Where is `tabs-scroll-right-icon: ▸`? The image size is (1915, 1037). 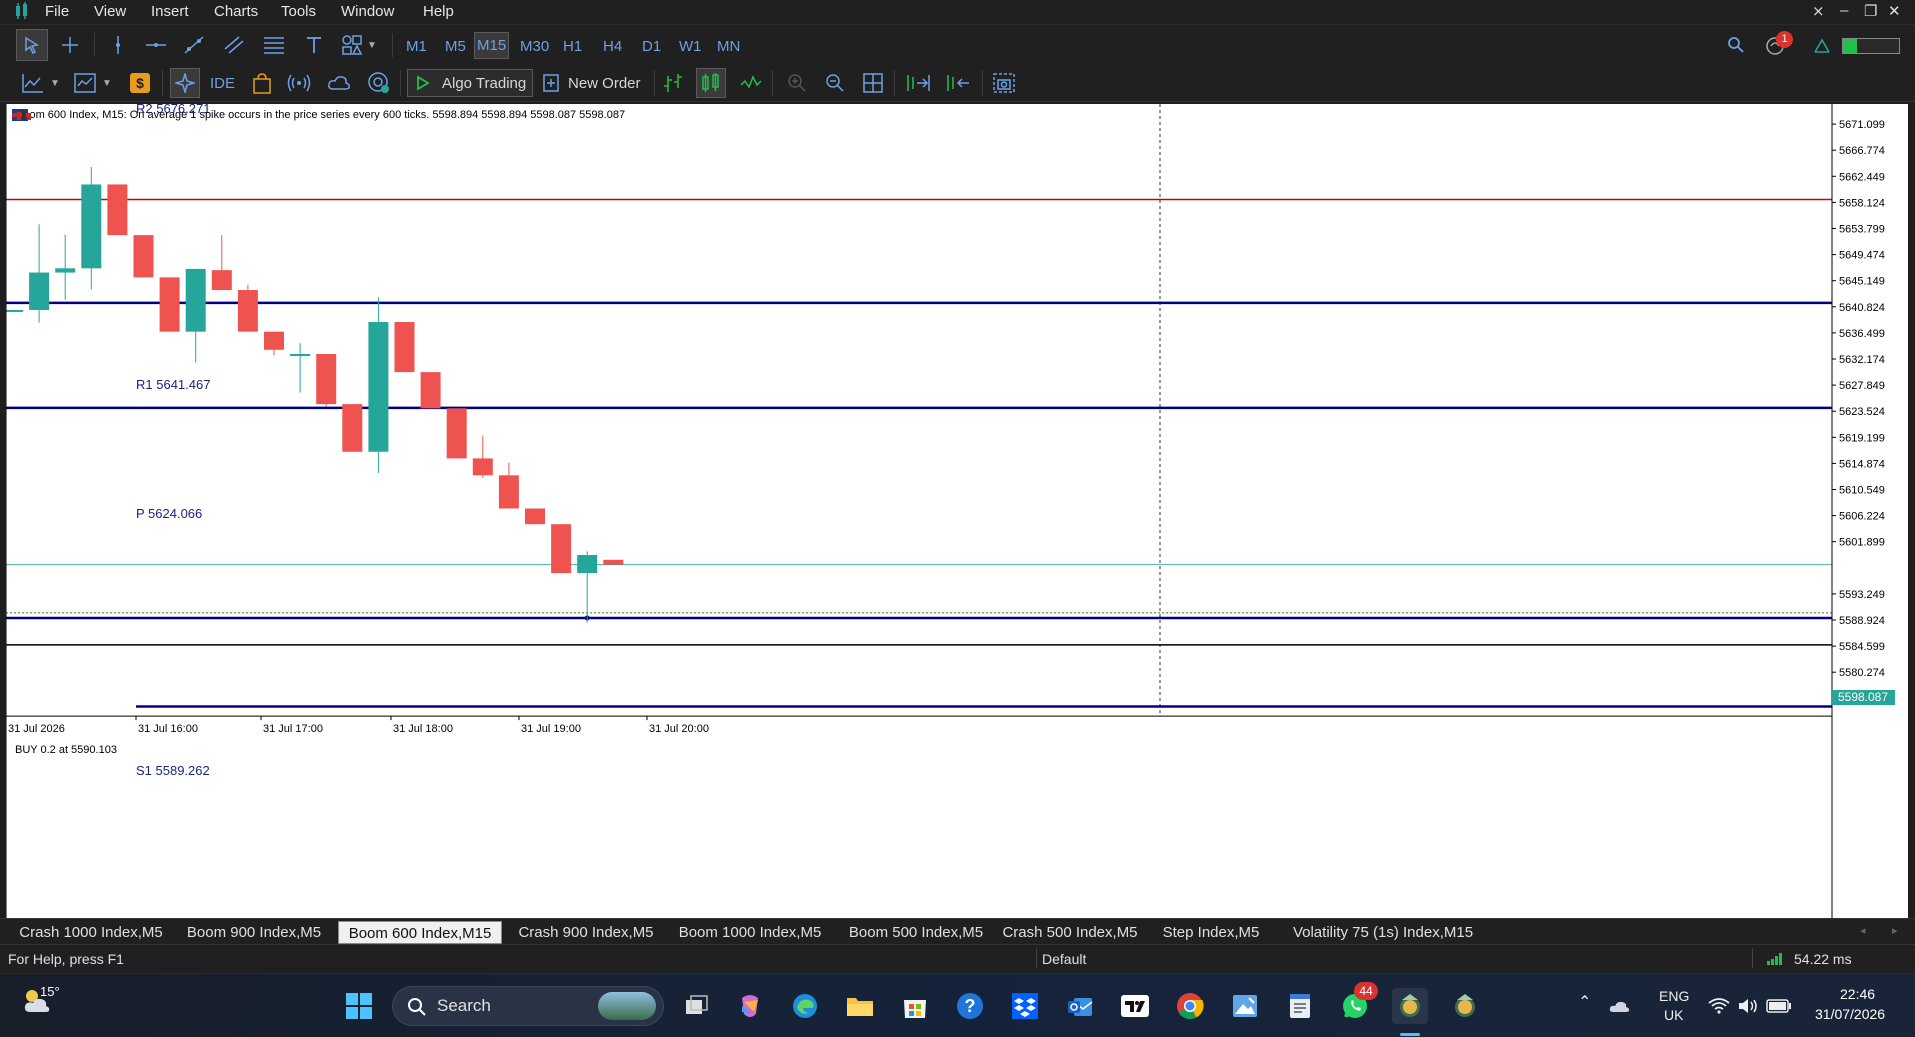
tabs-scroll-right-icon: ▸ is located at coordinates (1895, 930).